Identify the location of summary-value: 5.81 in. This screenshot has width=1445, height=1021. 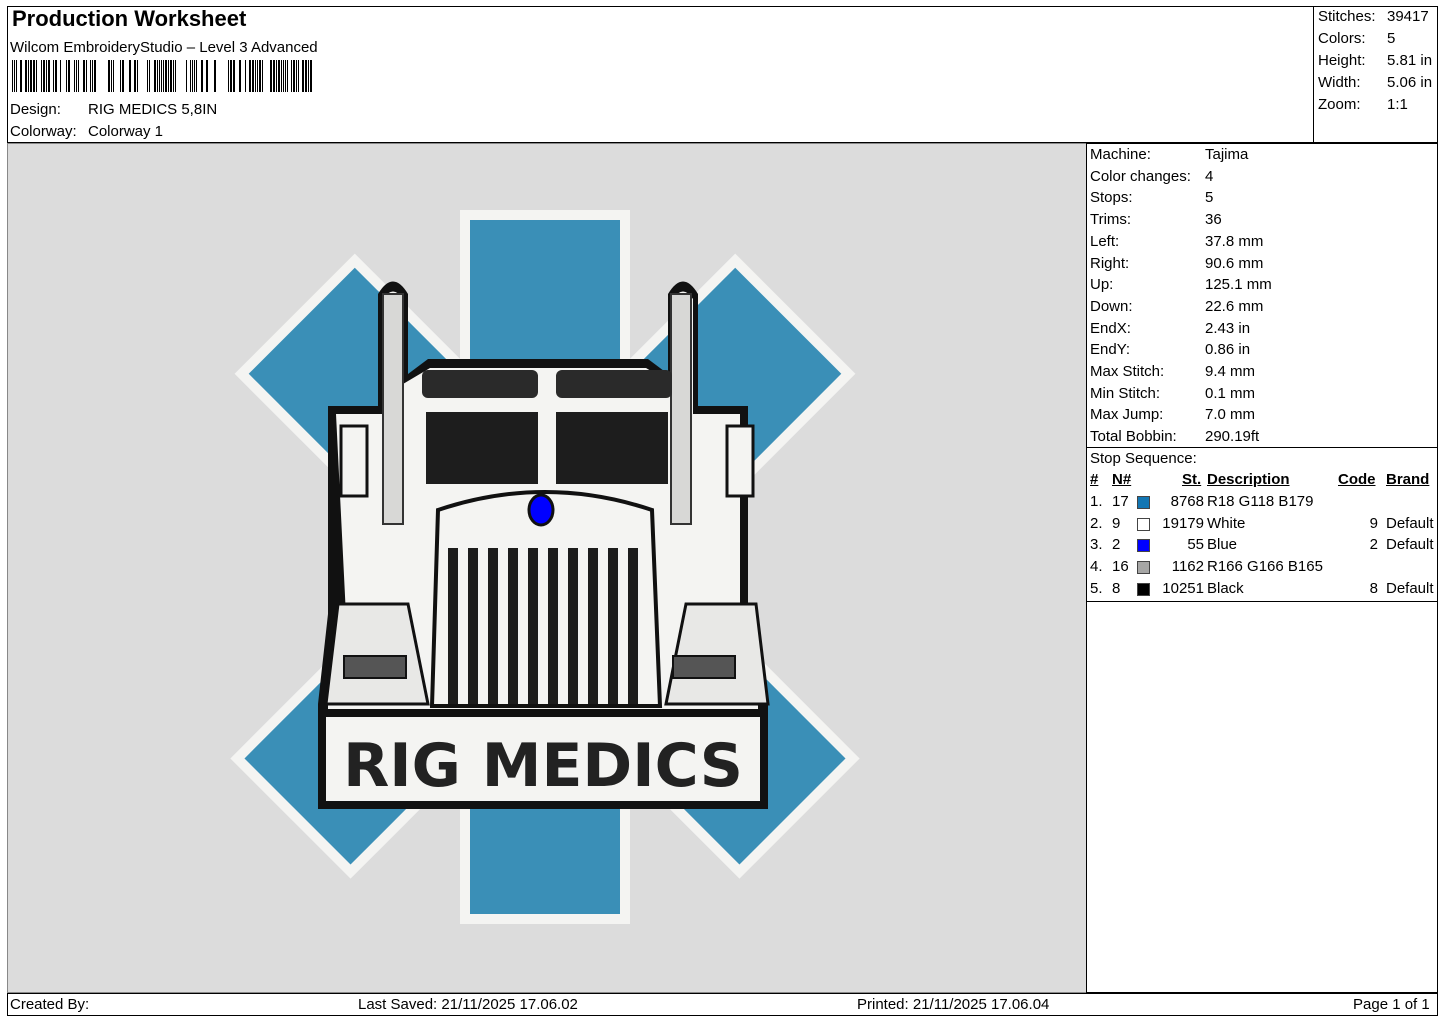
(1410, 60).